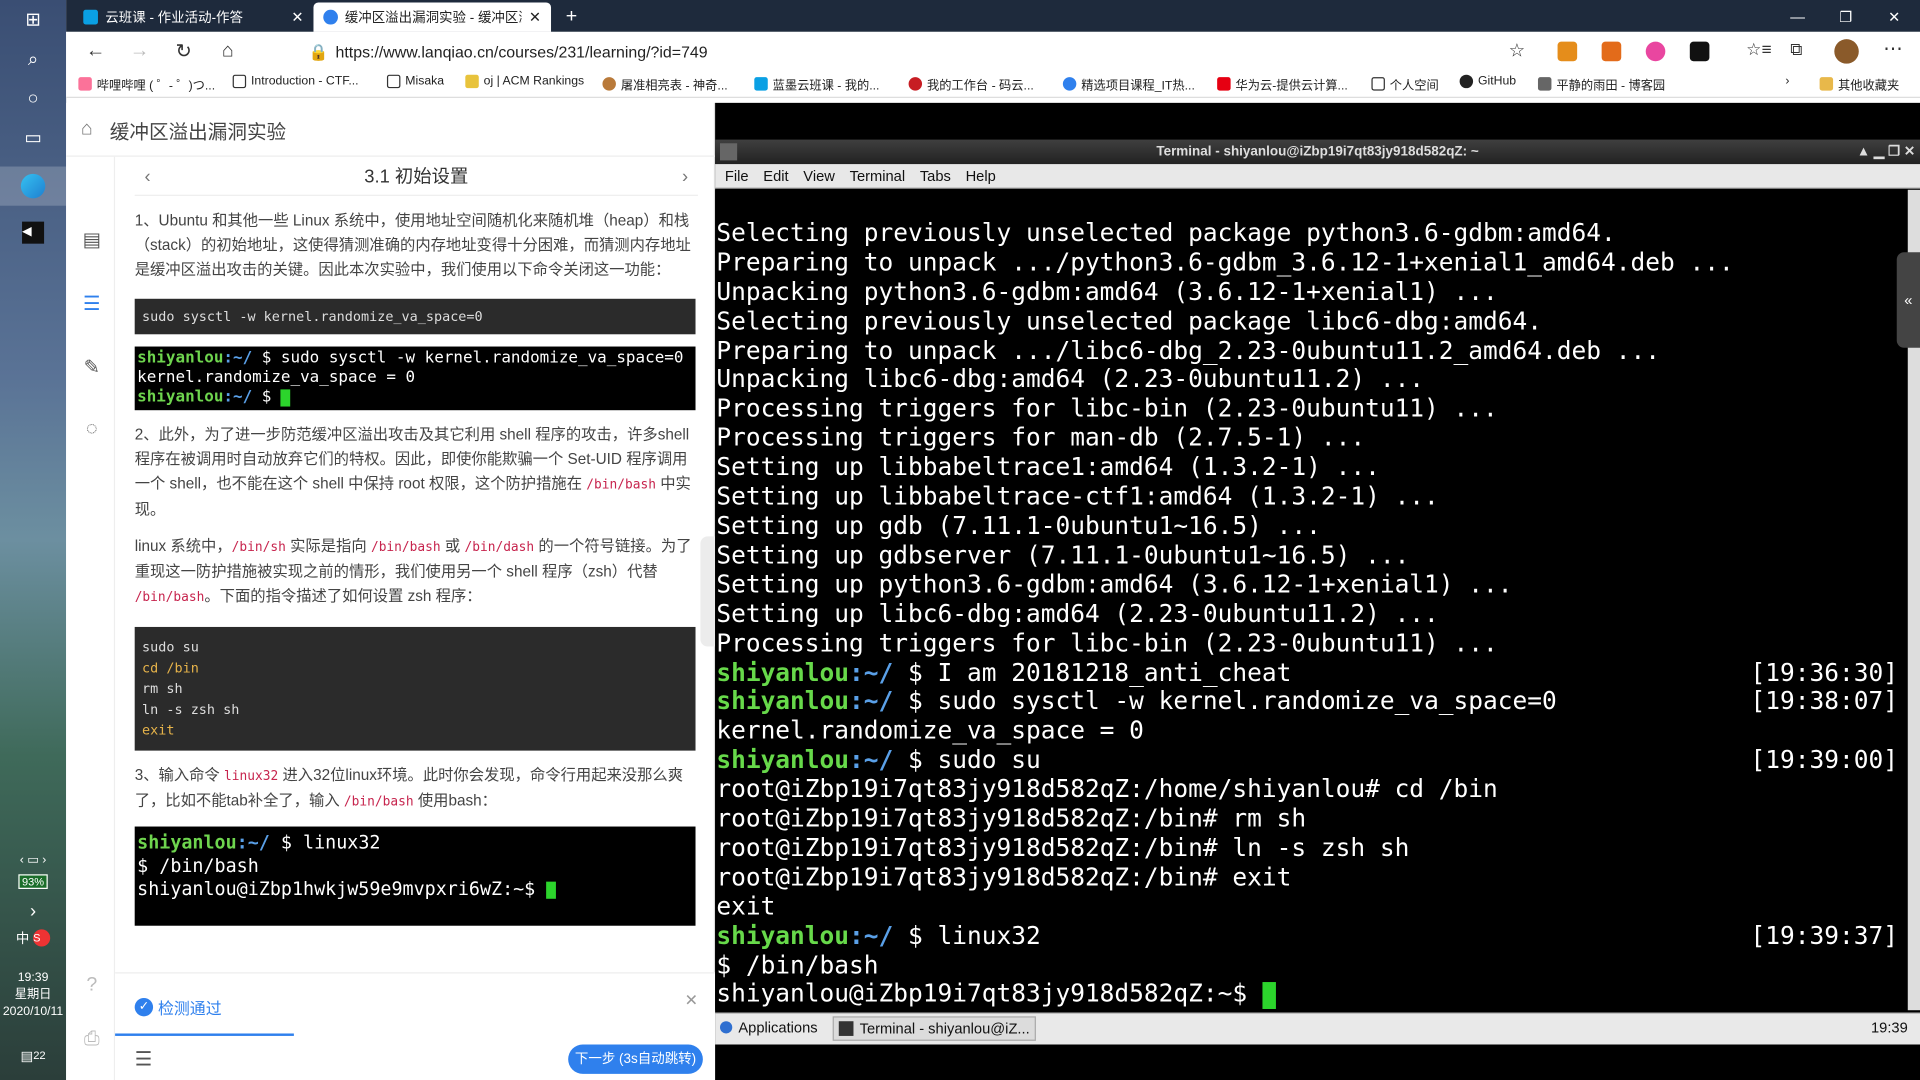  What do you see at coordinates (91, 241) in the screenshot?
I see `catalog-icon: ▤` at bounding box center [91, 241].